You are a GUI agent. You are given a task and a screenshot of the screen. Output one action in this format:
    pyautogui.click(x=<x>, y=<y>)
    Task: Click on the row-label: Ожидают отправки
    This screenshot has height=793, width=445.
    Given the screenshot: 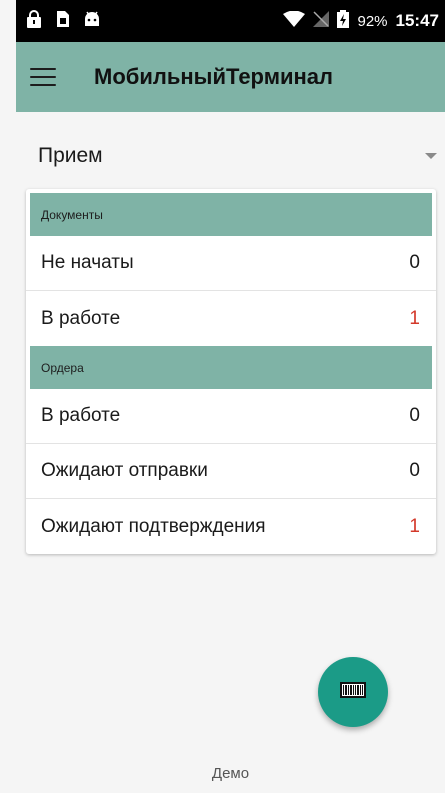 What is the action you would take?
    pyautogui.click(x=124, y=470)
    